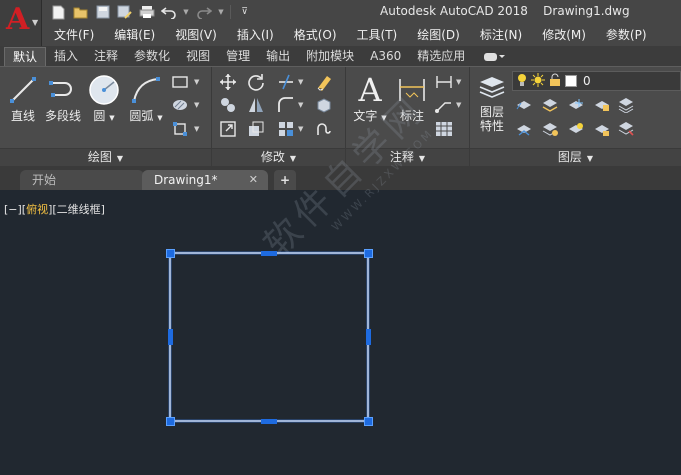  What do you see at coordinates (170, 421) in the screenshot?
I see `grip-bottom-left` at bounding box center [170, 421].